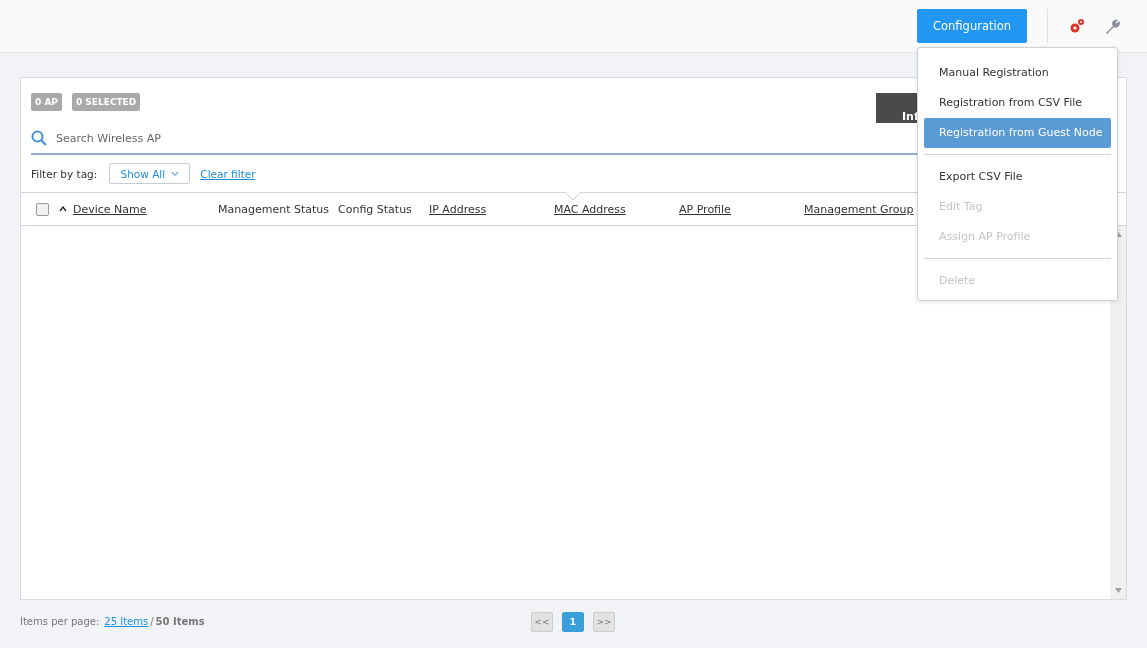 The height and width of the screenshot is (648, 1147). I want to click on column-header: Management Group, so click(859, 209).